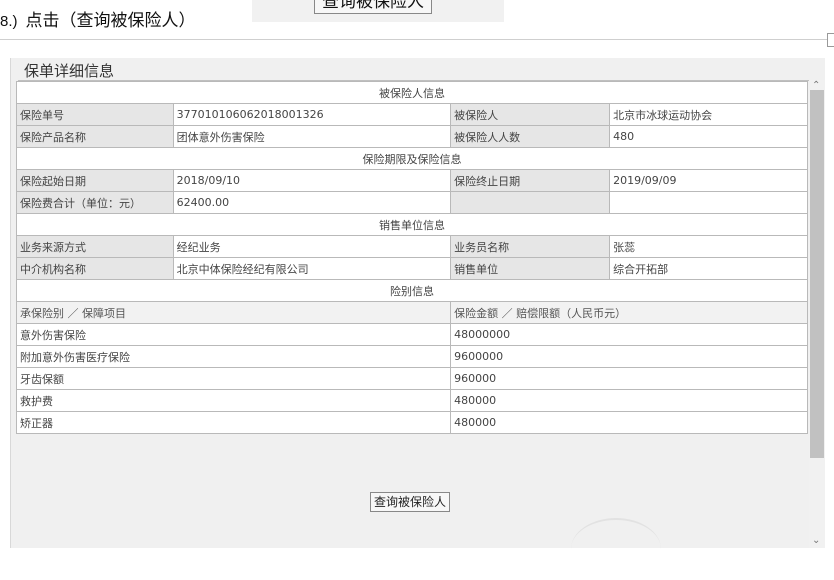  I want to click on section-row: 保险期限及保险信息, so click(412, 158).